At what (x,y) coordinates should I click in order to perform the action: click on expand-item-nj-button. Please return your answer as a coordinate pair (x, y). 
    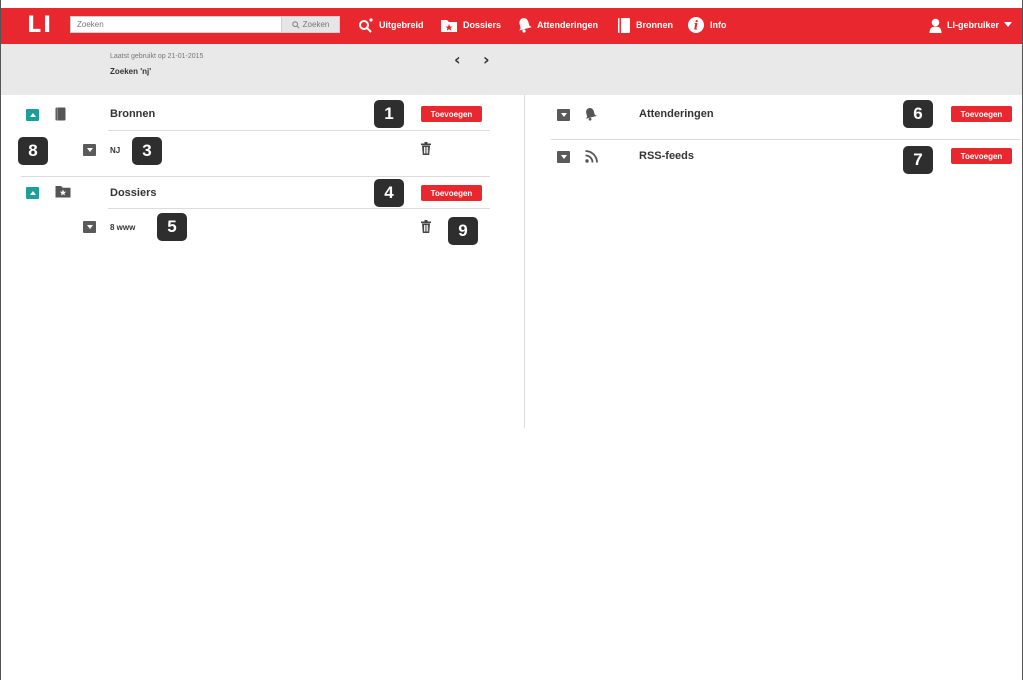
    Looking at the image, I should click on (89, 150).